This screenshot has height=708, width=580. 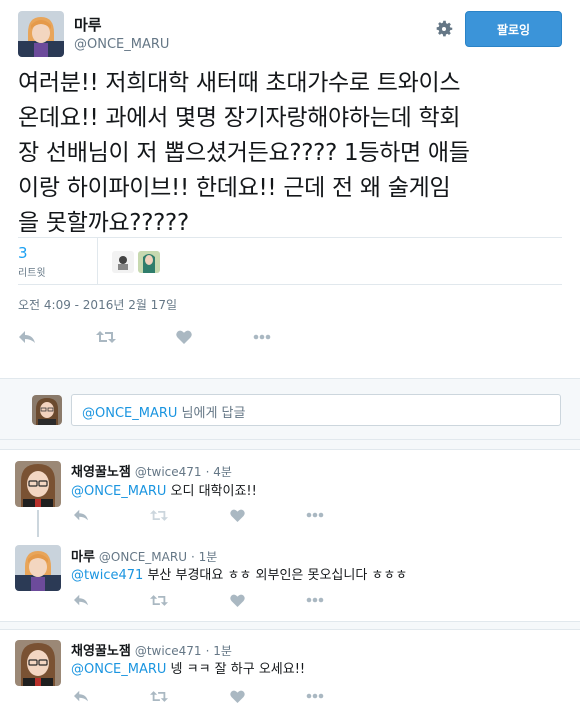 I want to click on reply-author: 마루 @ONCE_MARU · 1분, so click(x=144, y=555).